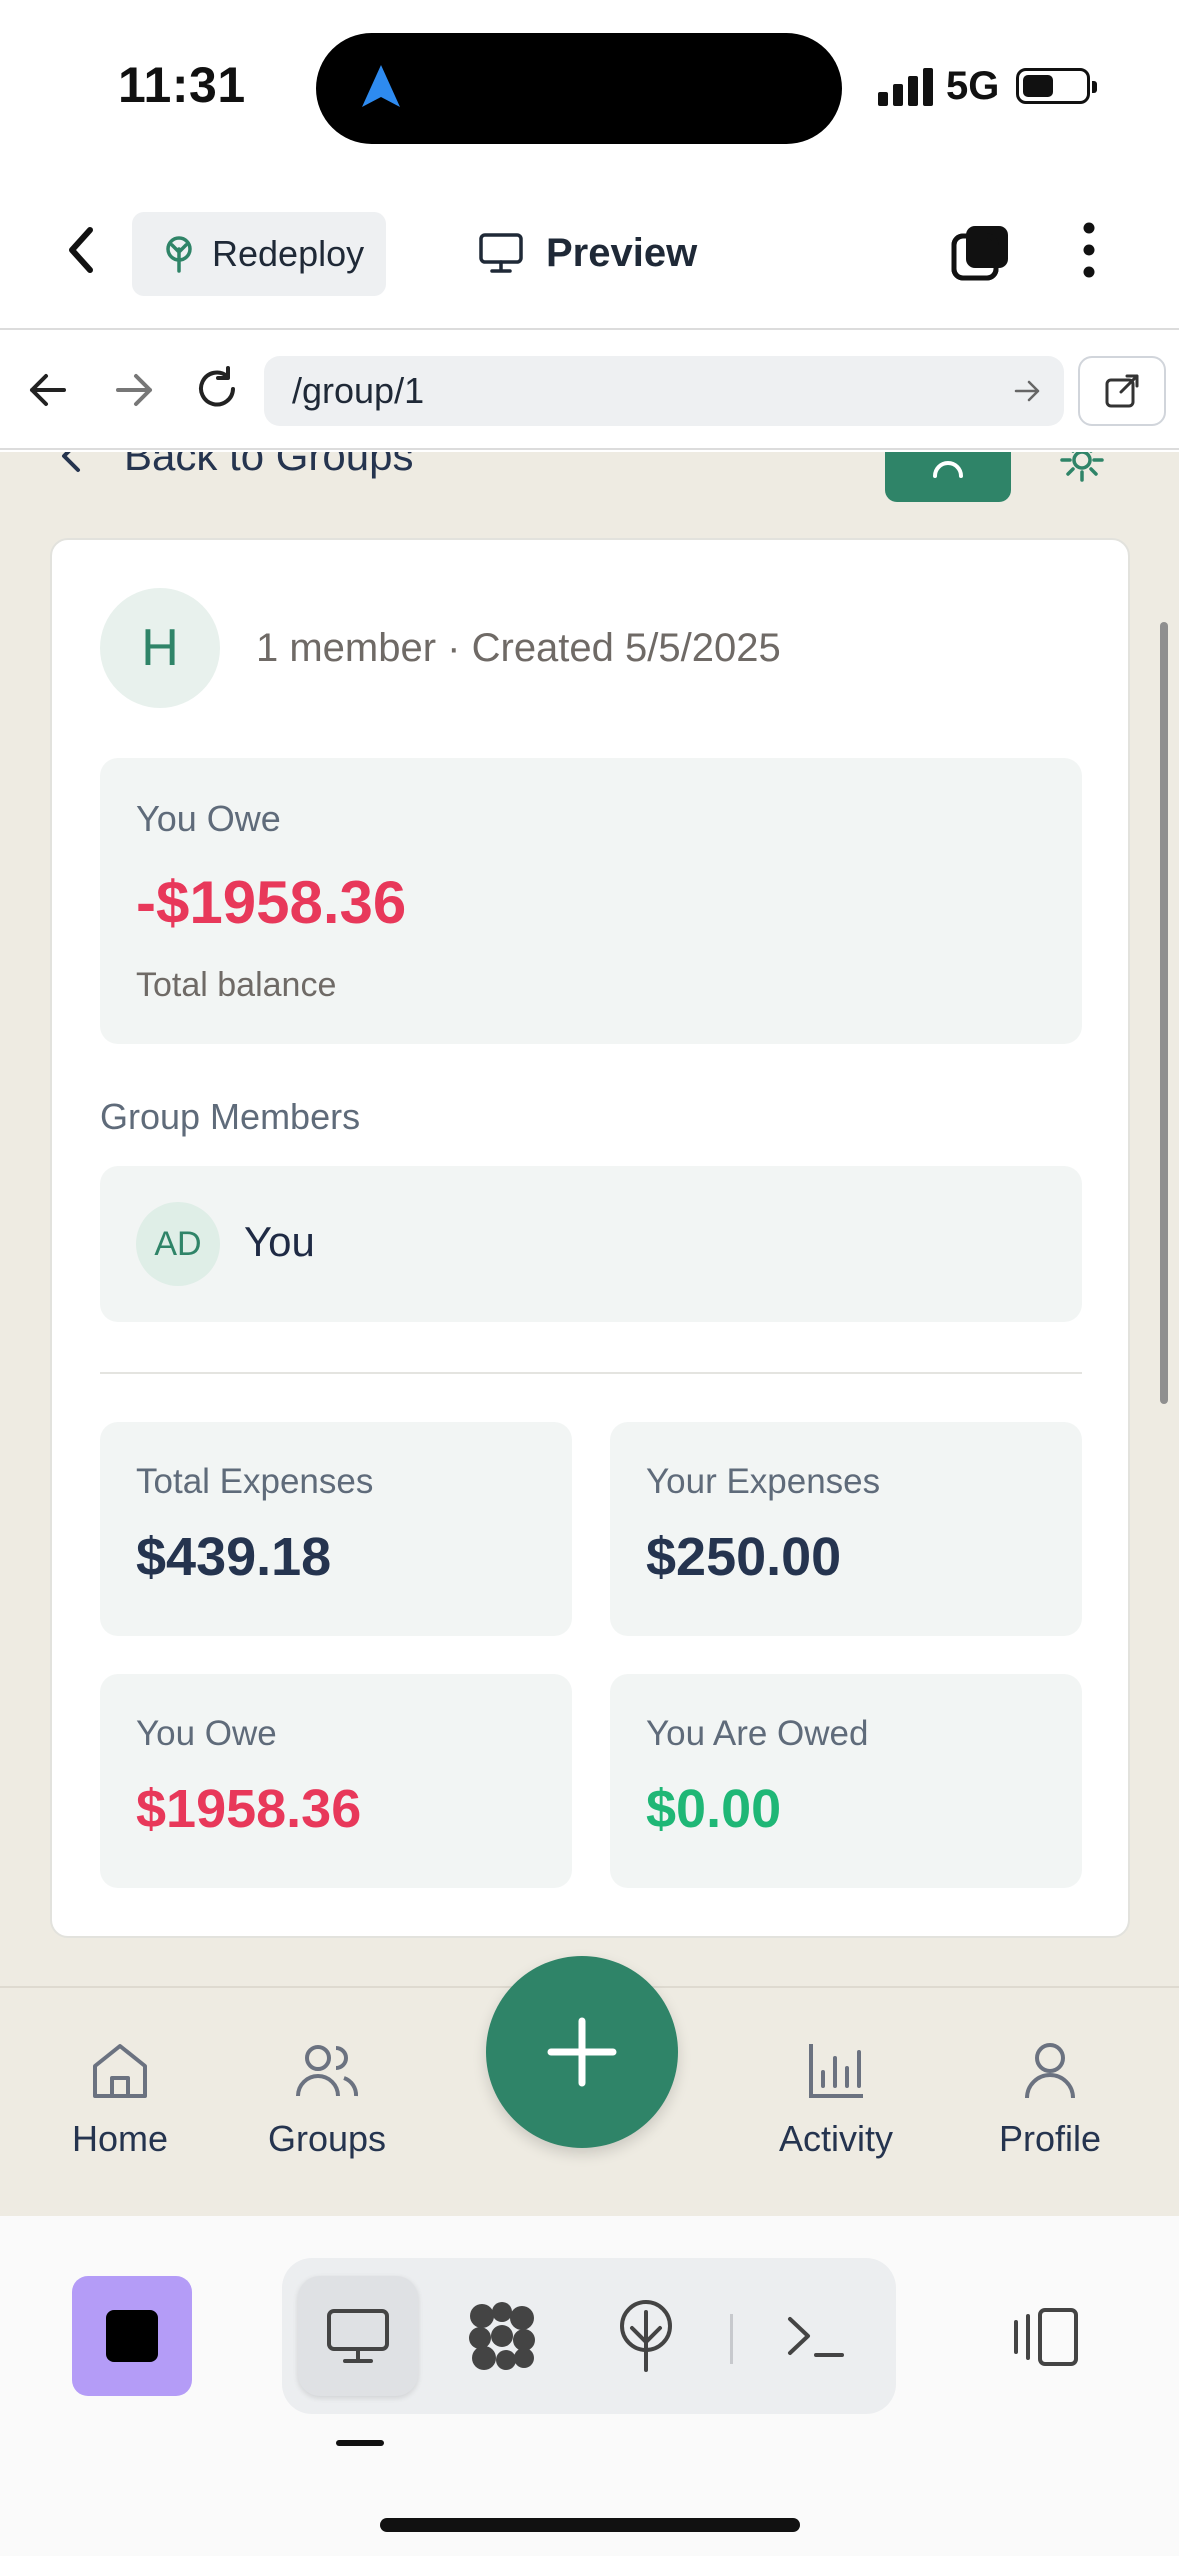  Describe the element at coordinates (1027, 391) in the screenshot. I see `go-arrow-icon` at that location.